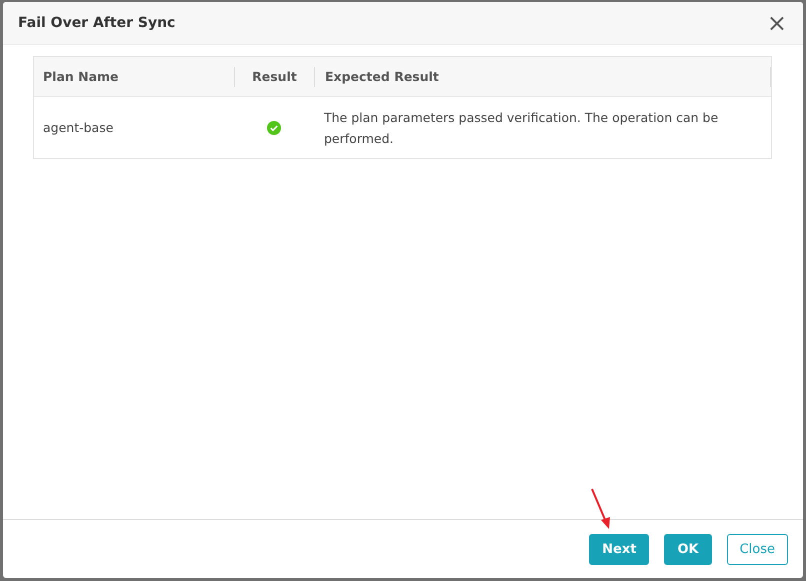 The image size is (806, 581). What do you see at coordinates (601, 509) in the screenshot?
I see `annotation-arrow` at bounding box center [601, 509].